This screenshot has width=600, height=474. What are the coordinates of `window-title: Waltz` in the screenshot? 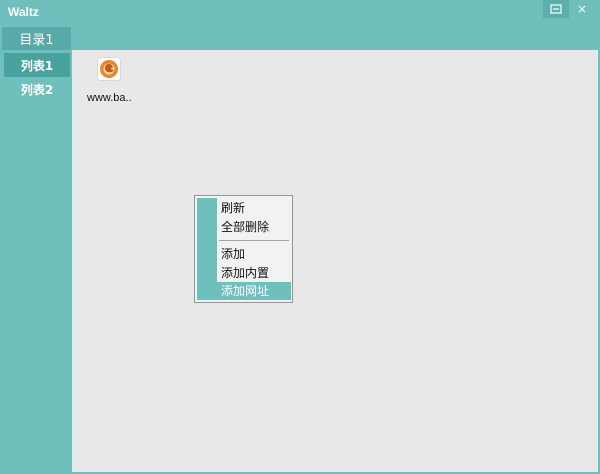 It's located at (23, 12).